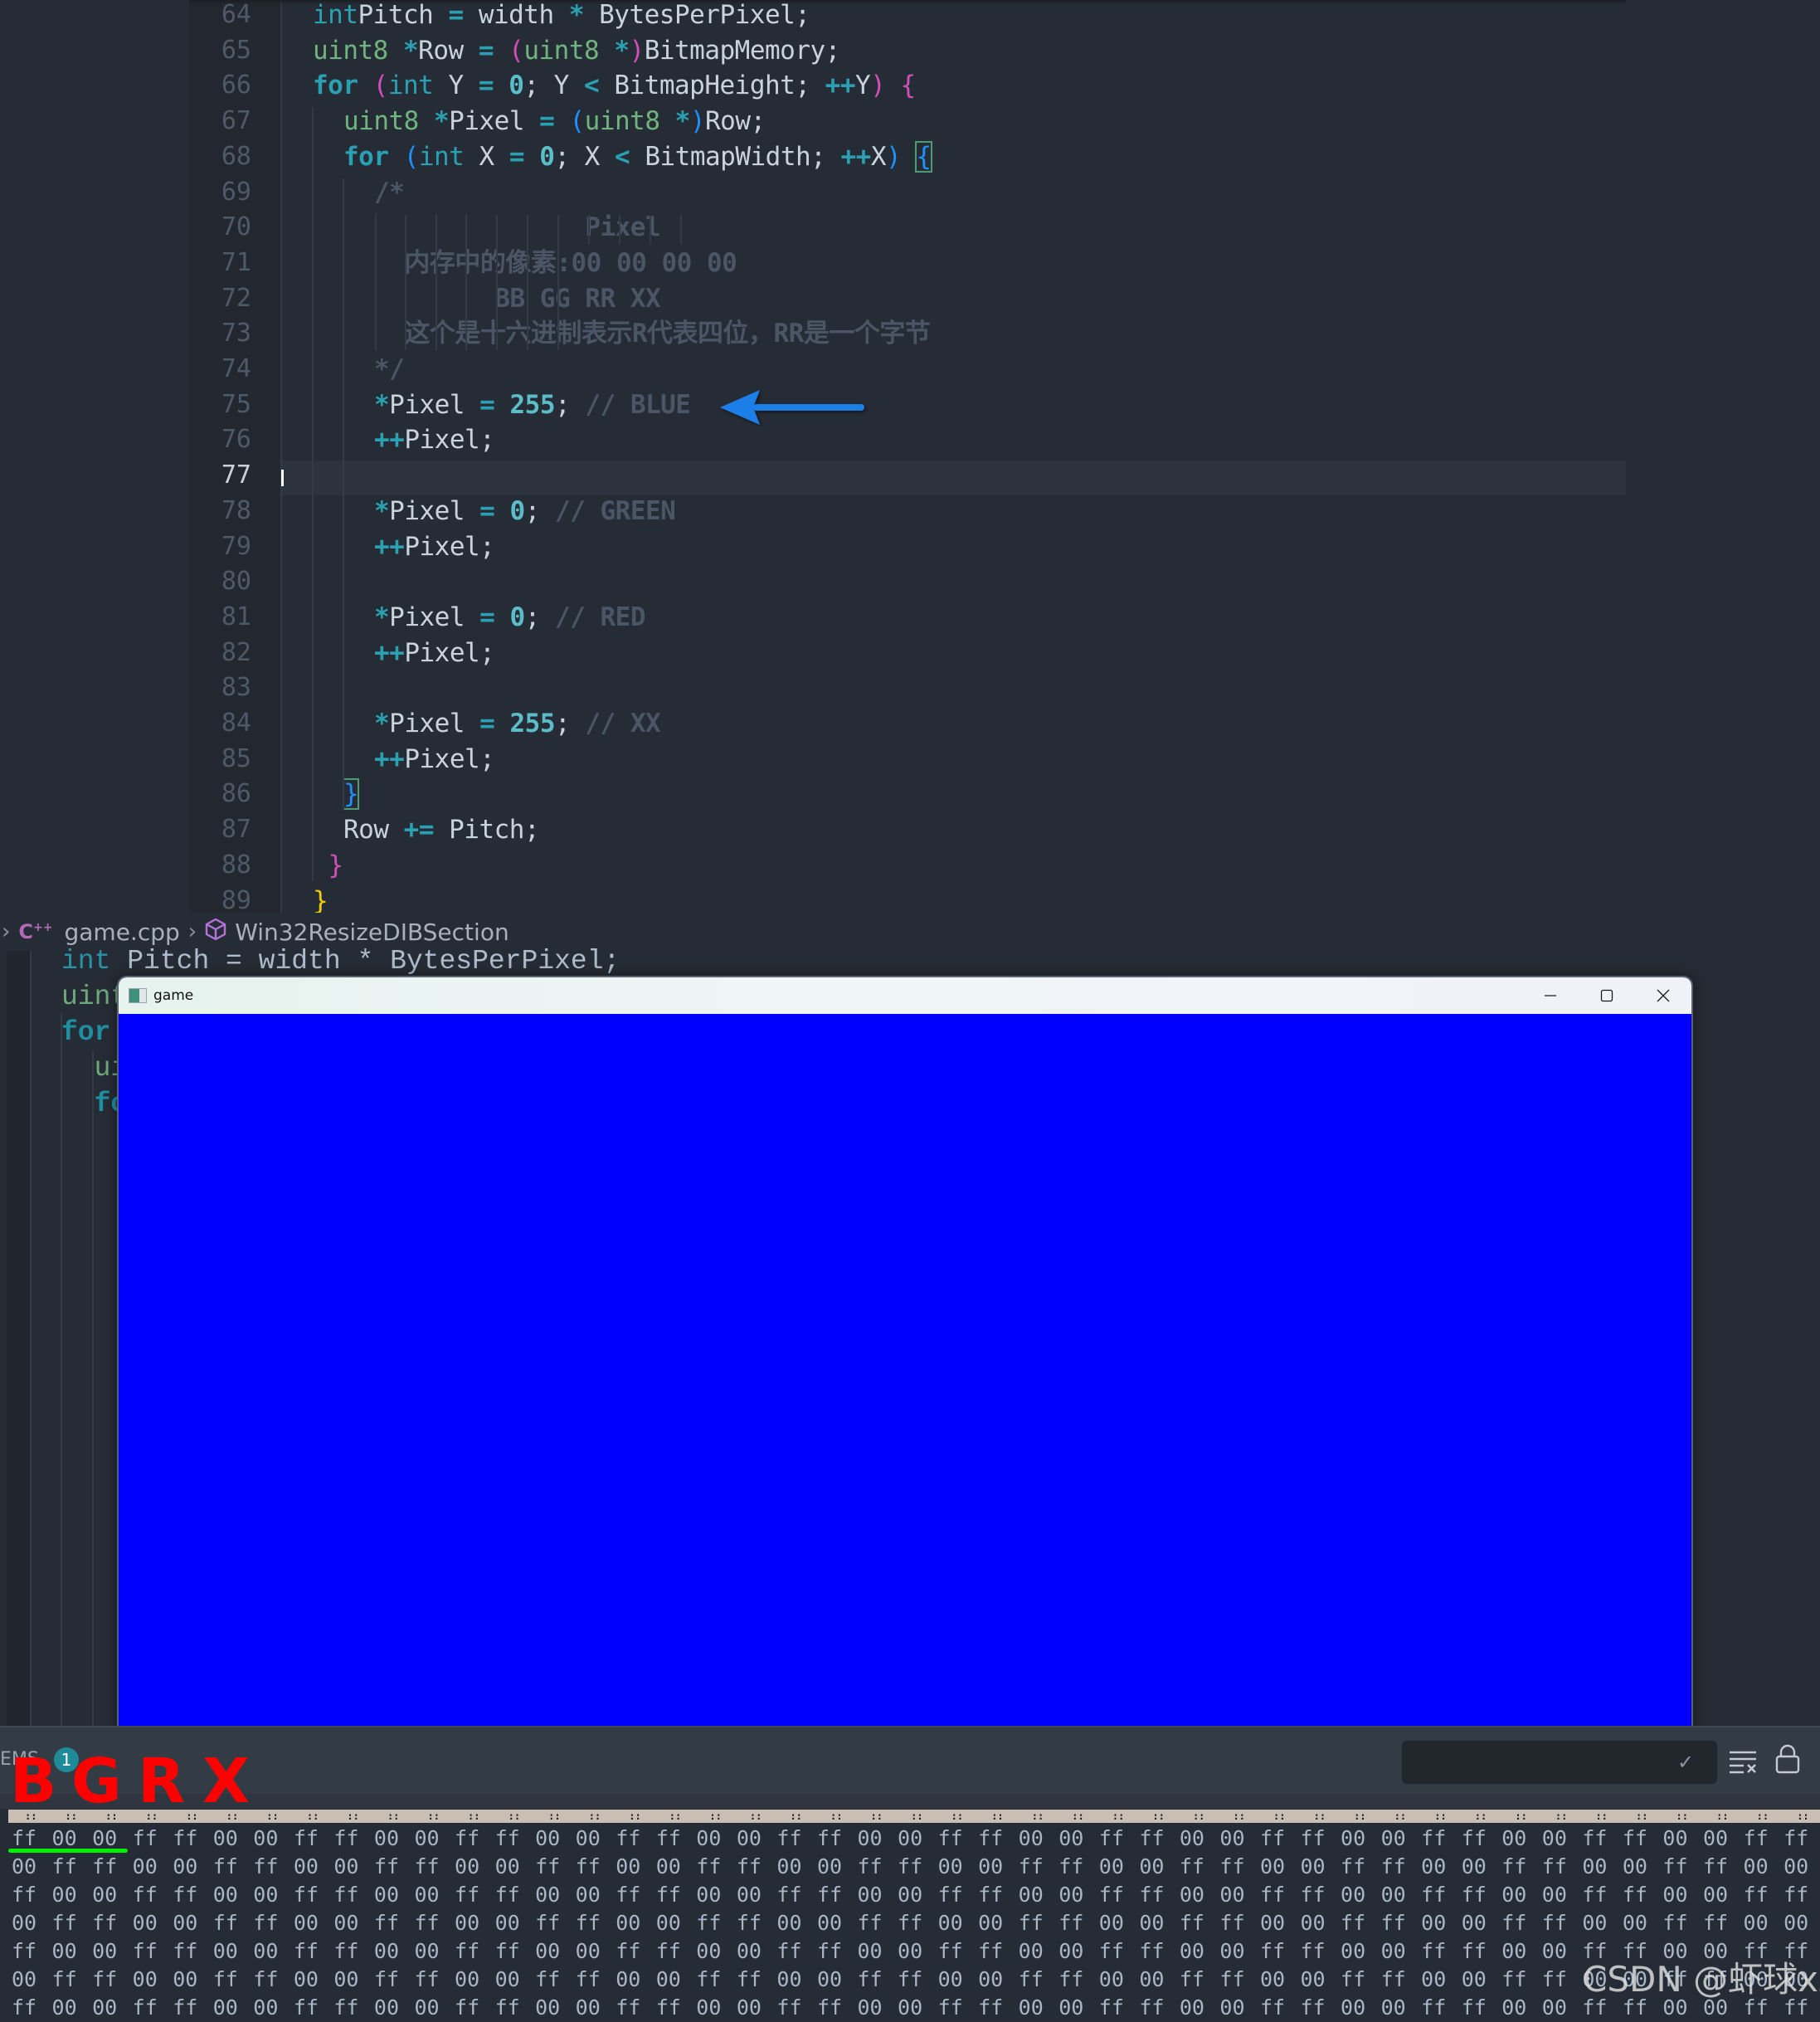 This screenshot has height=2022, width=1820. I want to click on maximize-button, so click(1607, 995).